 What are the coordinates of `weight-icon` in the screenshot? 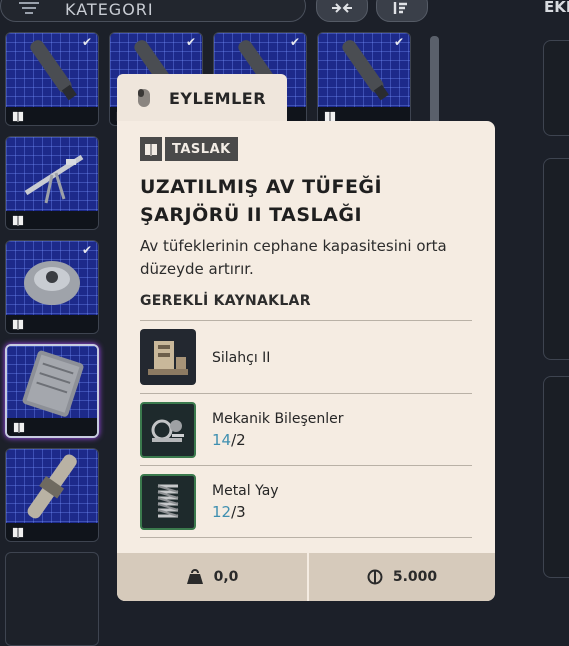 It's located at (194, 576).